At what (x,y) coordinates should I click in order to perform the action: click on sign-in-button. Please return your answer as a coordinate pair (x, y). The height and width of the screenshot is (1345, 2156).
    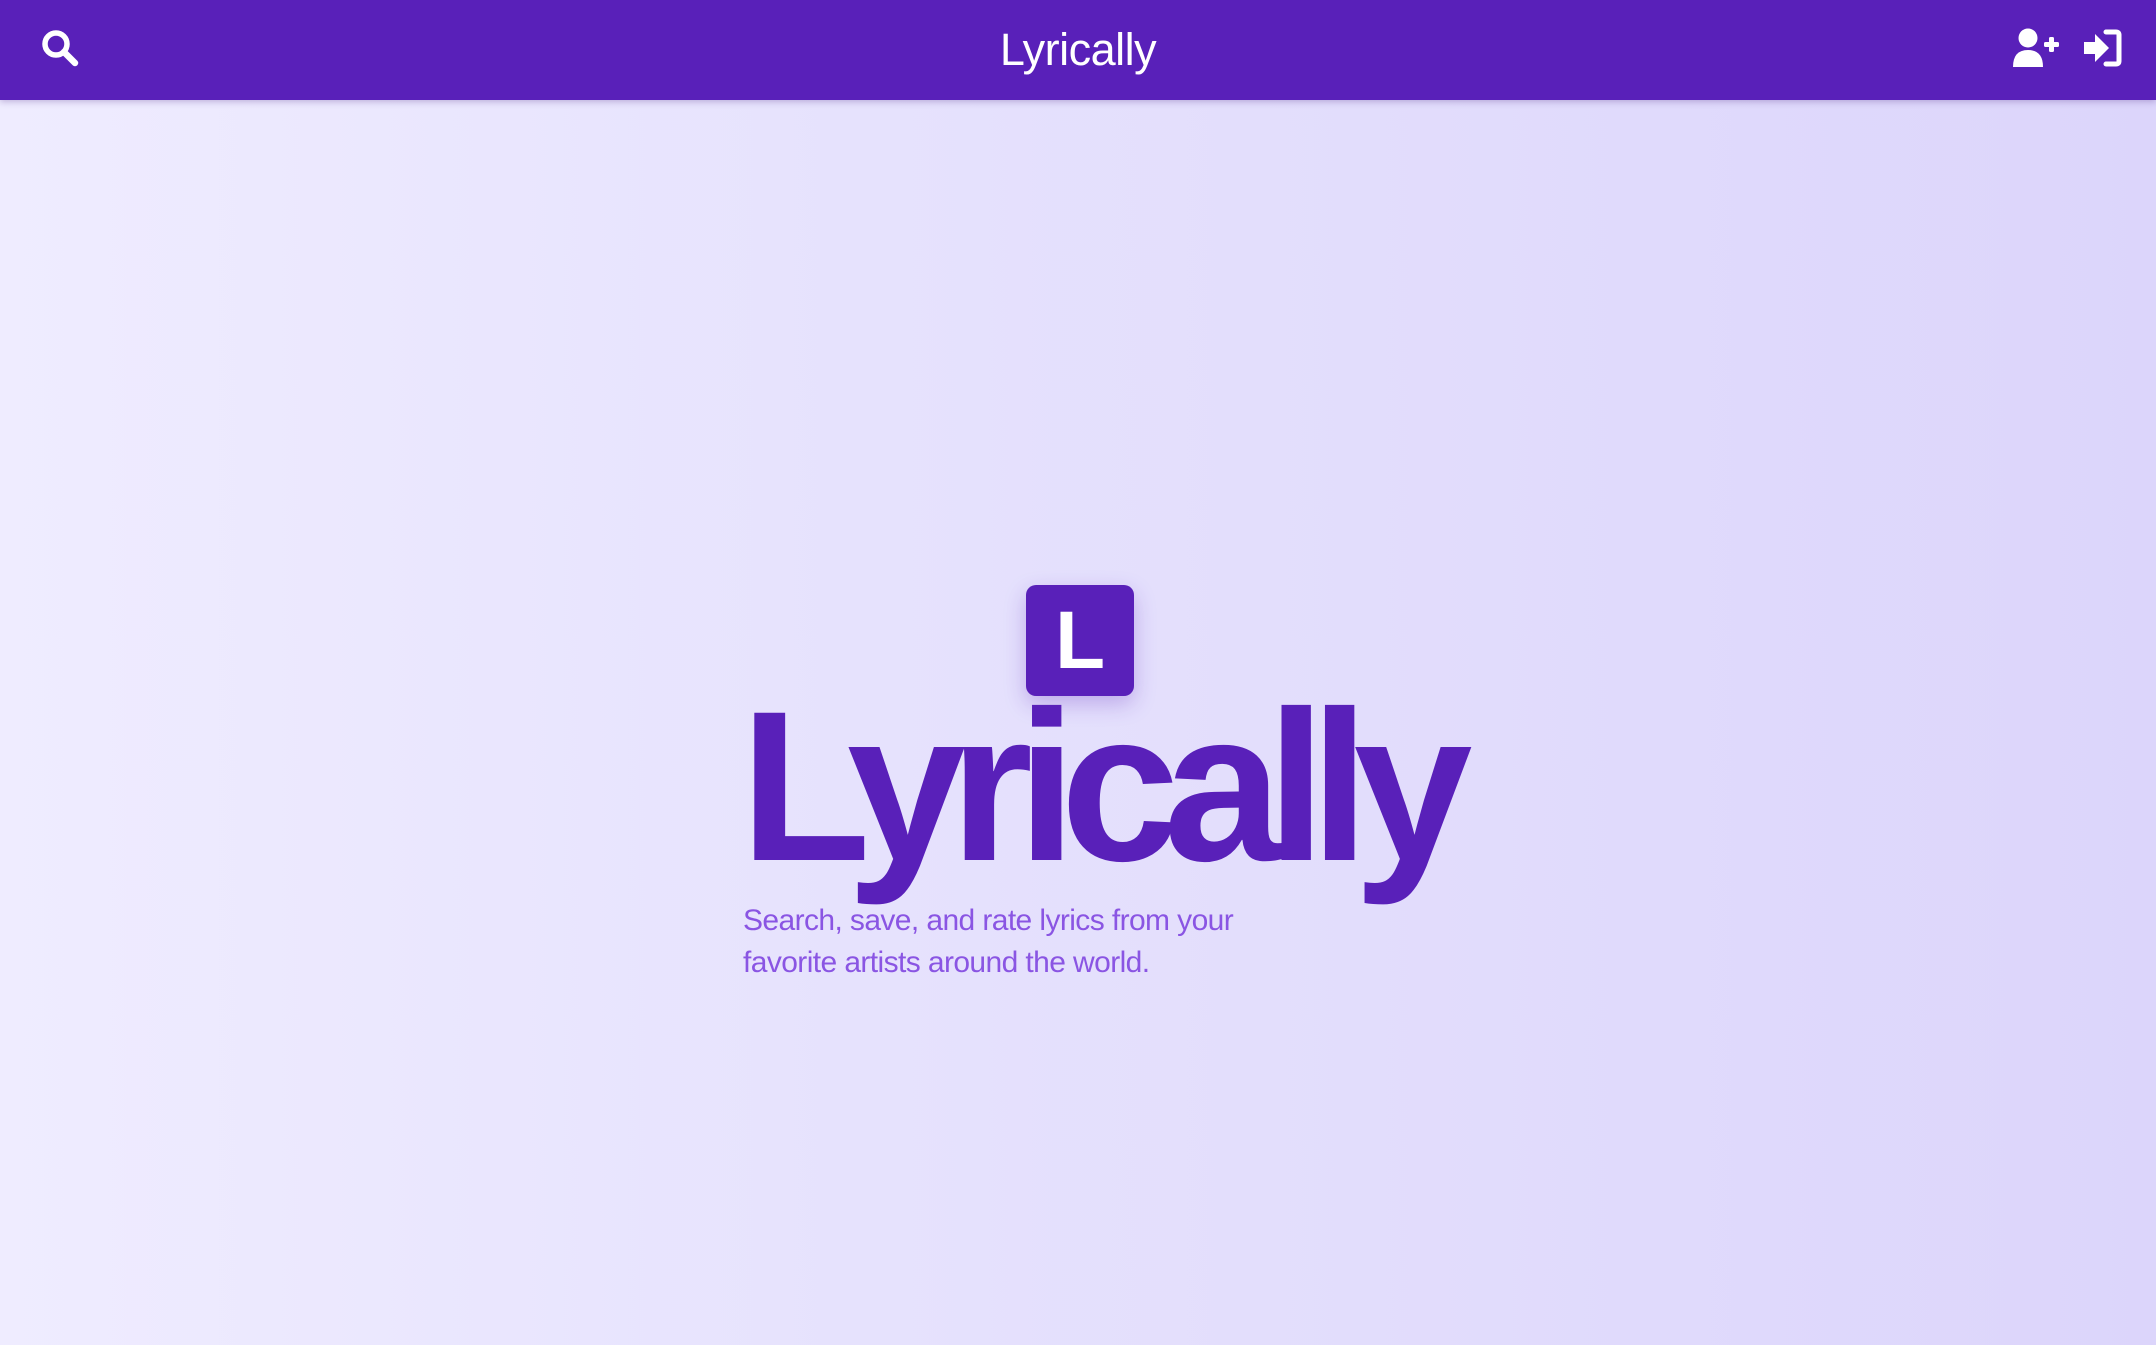
    Looking at the image, I should click on (2102, 50).